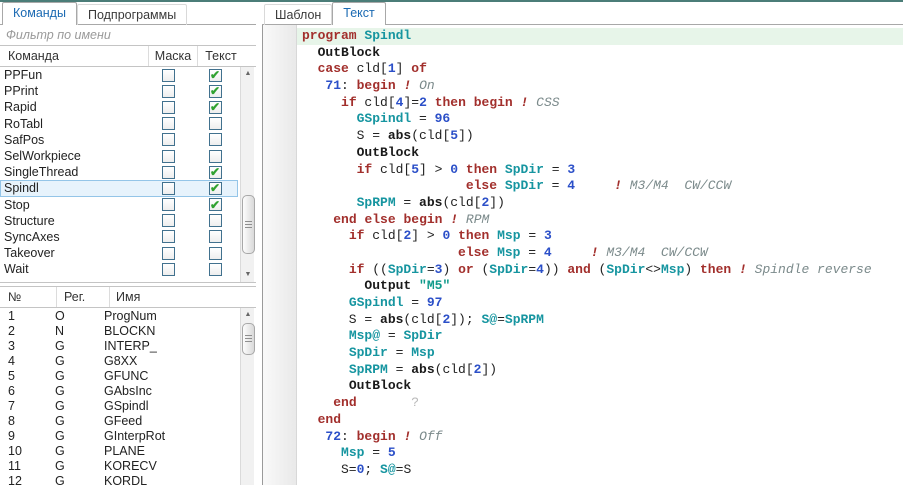 This screenshot has width=903, height=485. I want to click on command-row: Structure, so click(119, 221).